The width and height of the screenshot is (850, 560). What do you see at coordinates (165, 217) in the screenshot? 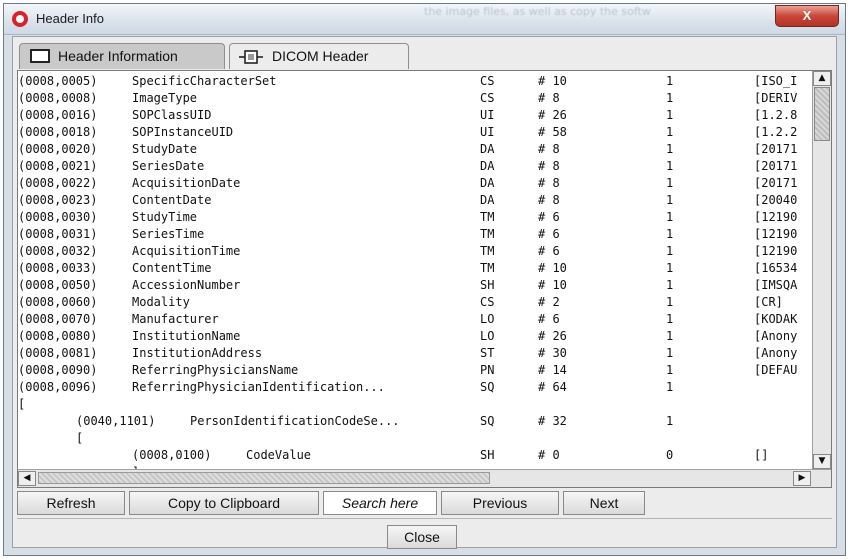
I see `name-cell: StudyTime` at bounding box center [165, 217].